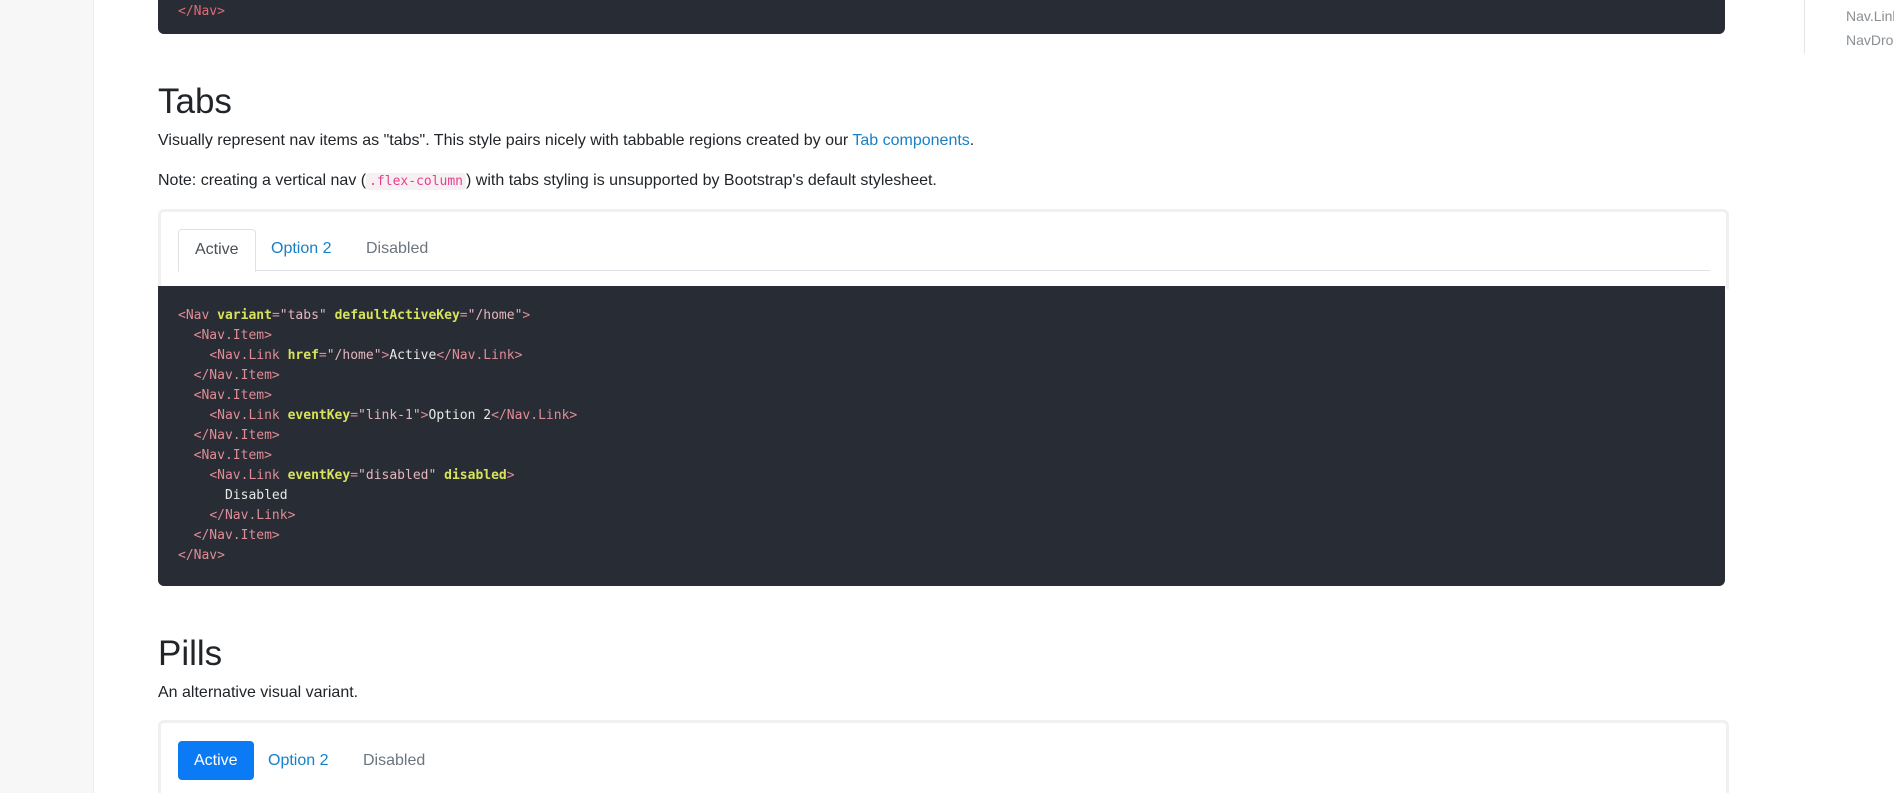 The width and height of the screenshot is (1894, 793). I want to click on tabs-nav: Active Option 2 Disabled, so click(944, 250).